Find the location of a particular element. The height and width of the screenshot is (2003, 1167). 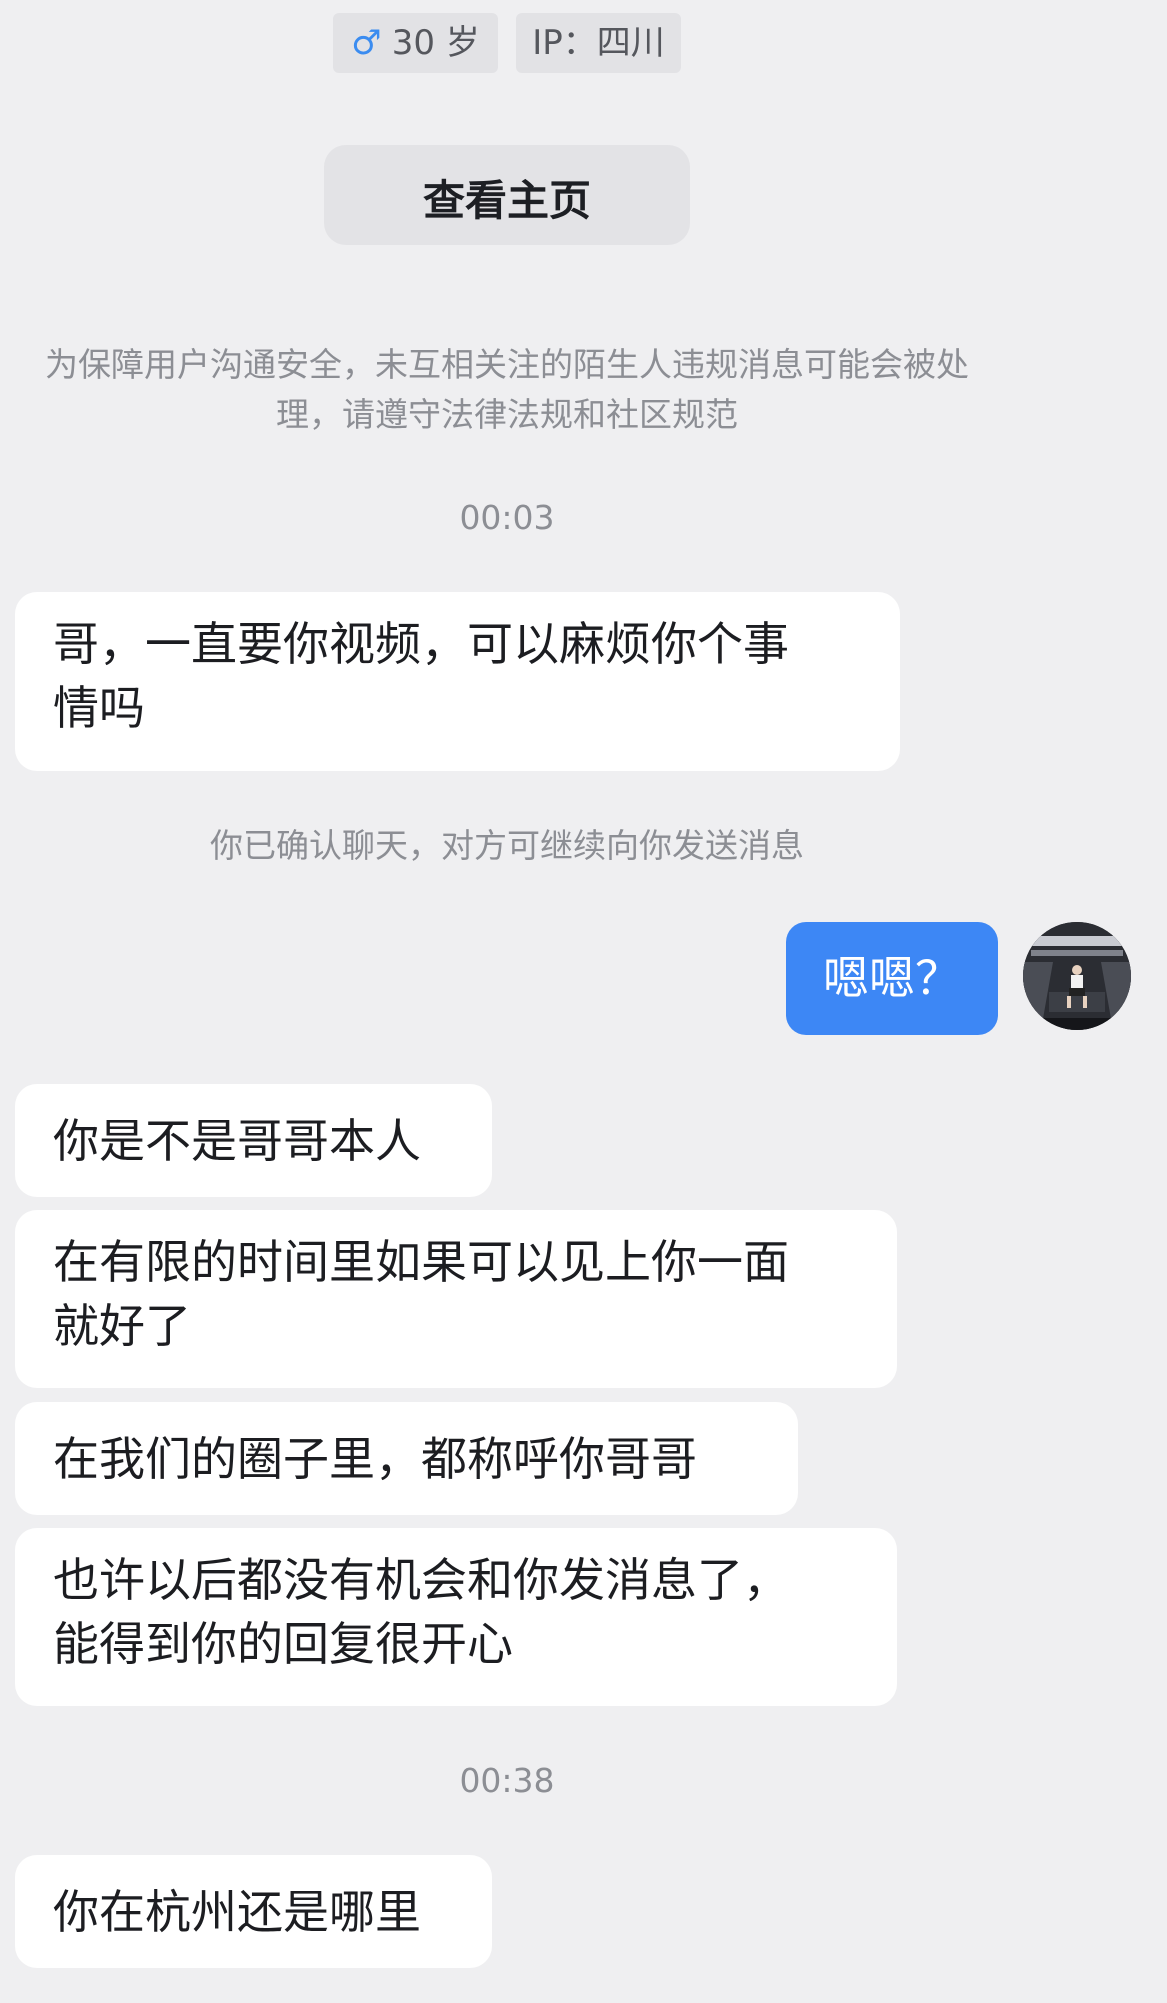

incoming-message-bubble: 在我们的圈子里，都称呼你哥哥 is located at coordinates (406, 1458).